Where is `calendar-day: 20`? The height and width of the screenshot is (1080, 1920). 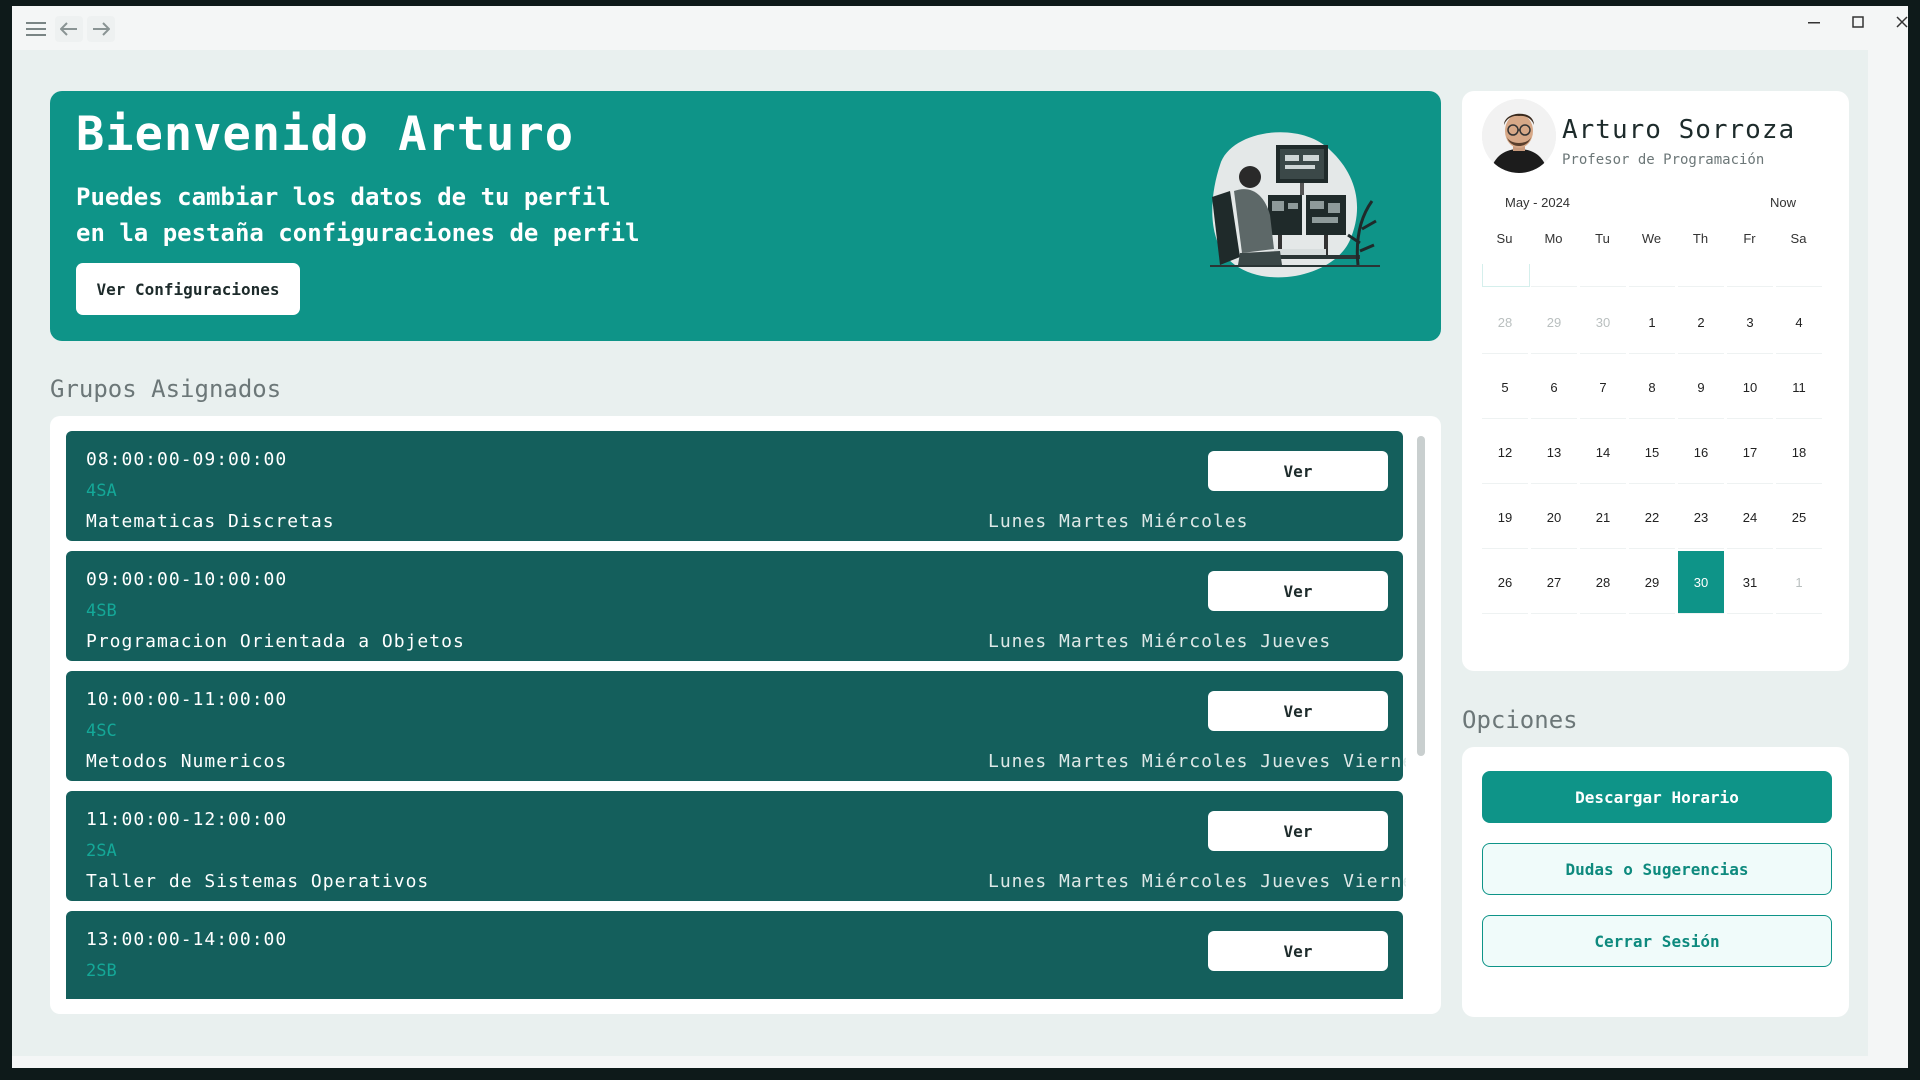
calendar-day: 20 is located at coordinates (1554, 517).